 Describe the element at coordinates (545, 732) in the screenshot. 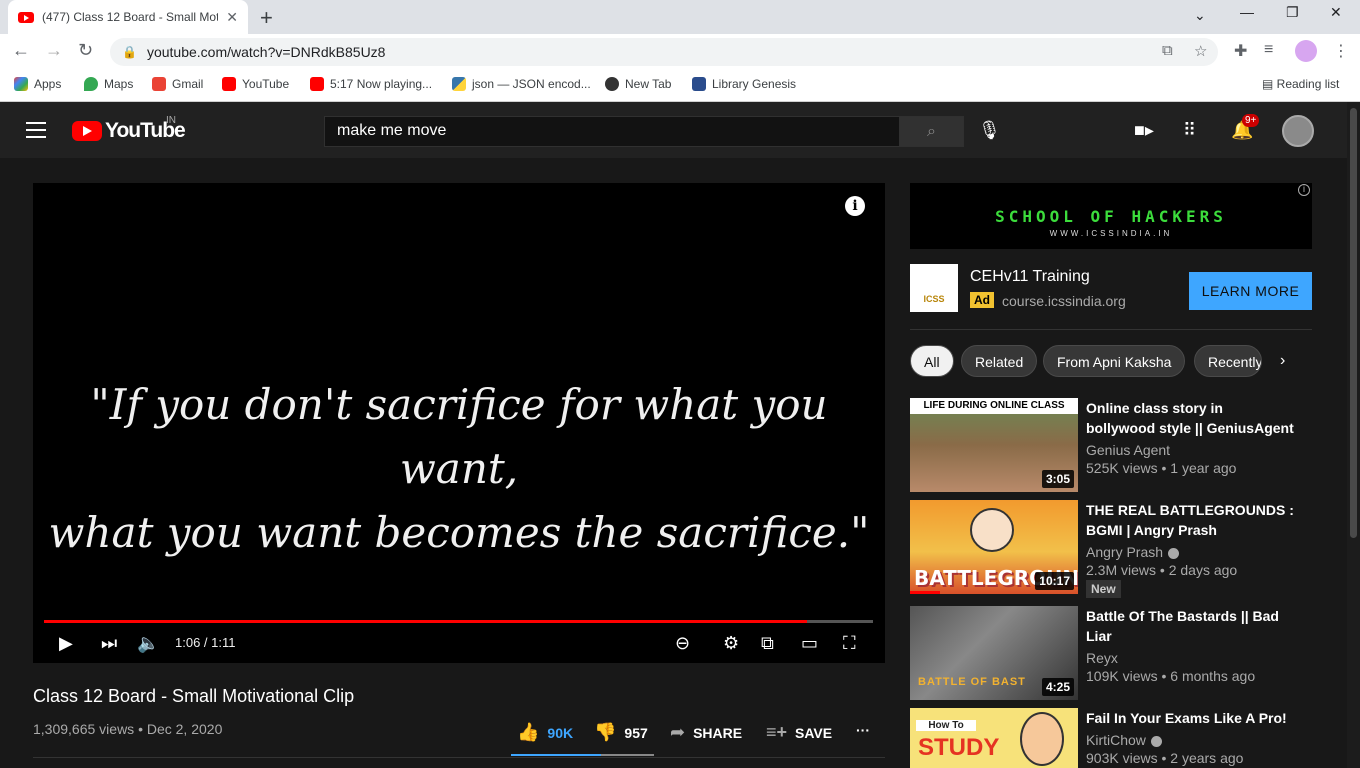

I see `like-button: 👍 90K` at that location.